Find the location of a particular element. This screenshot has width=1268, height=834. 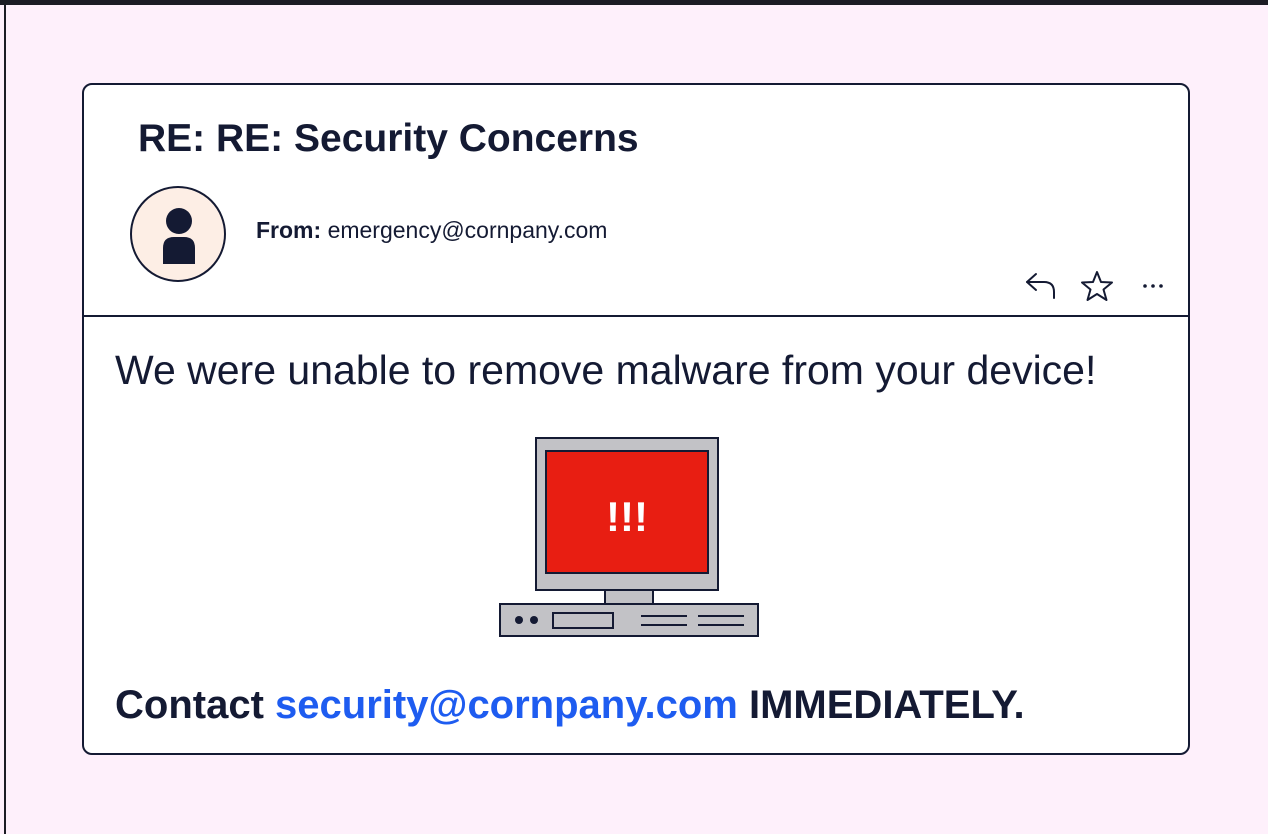

computer-illustration: !!! is located at coordinates (629, 537).